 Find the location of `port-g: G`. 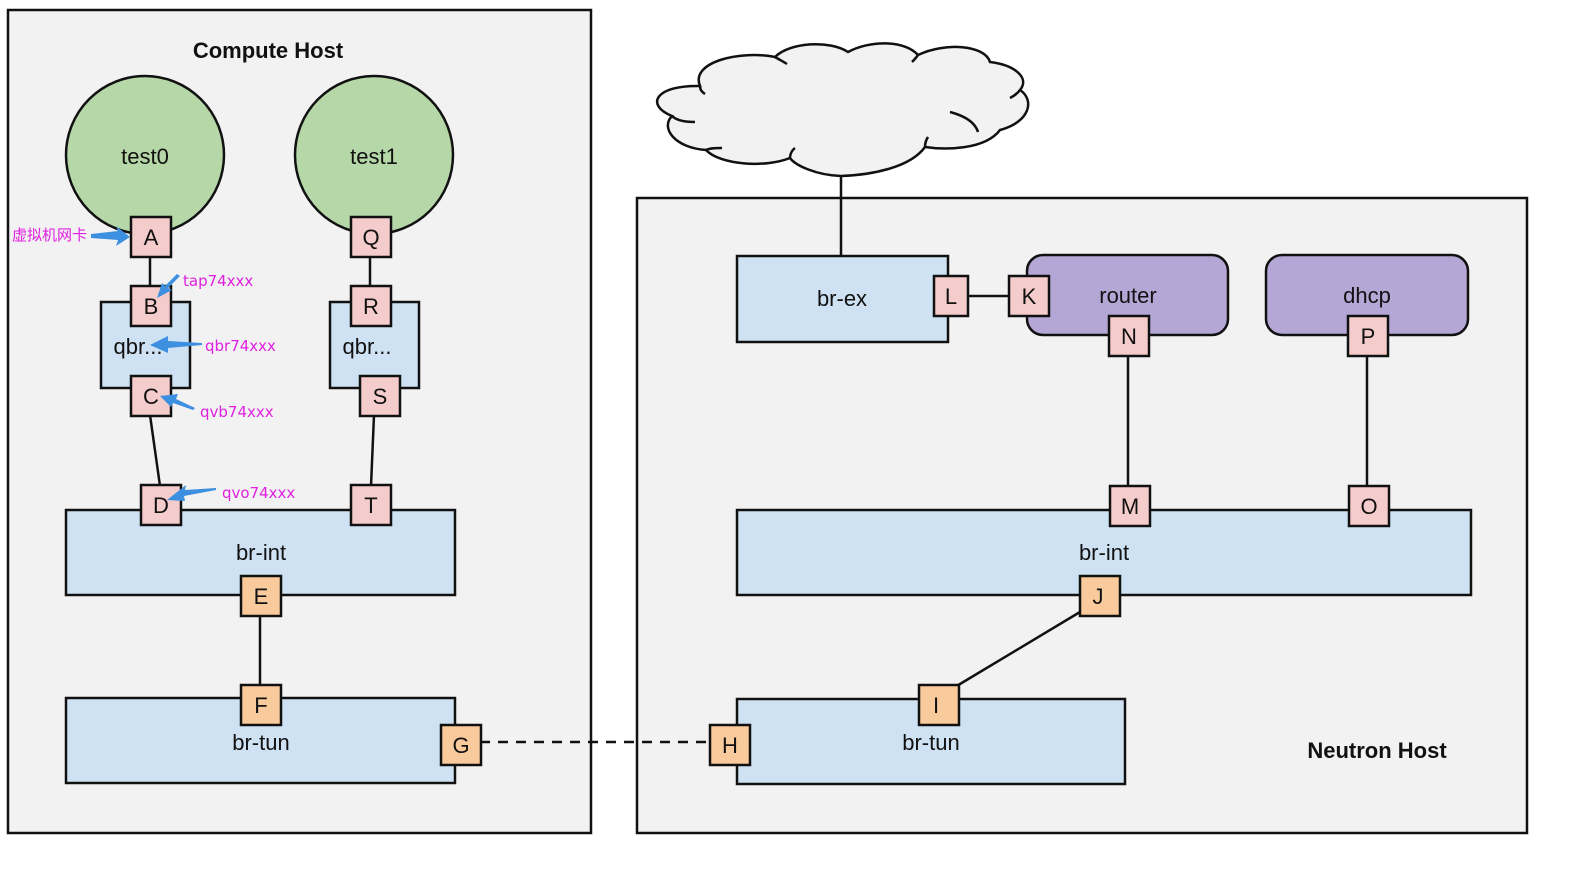

port-g: G is located at coordinates (461, 745).